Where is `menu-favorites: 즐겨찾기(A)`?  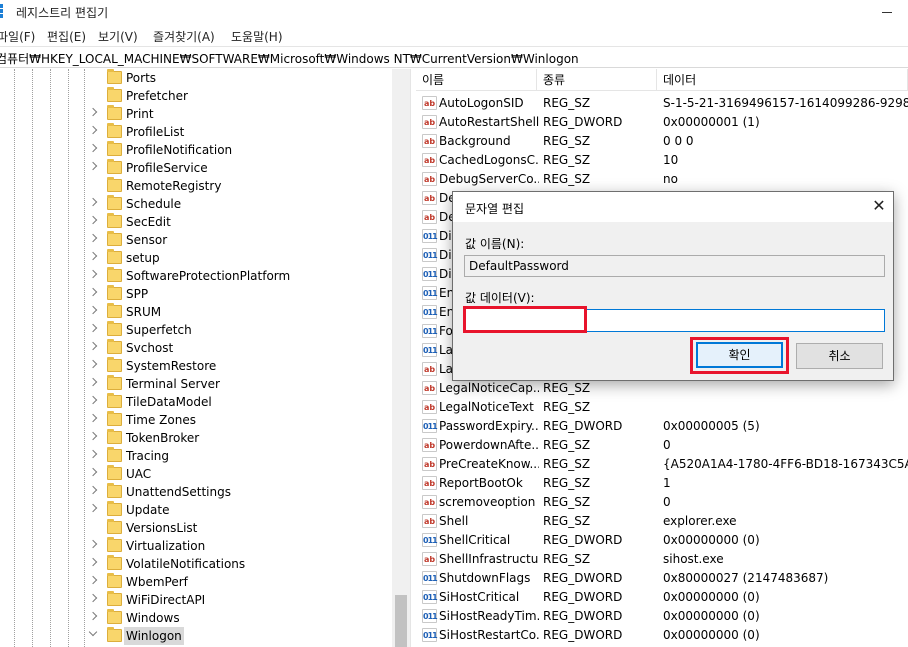
menu-favorites: 즐겨찾기(A) is located at coordinates (184, 36).